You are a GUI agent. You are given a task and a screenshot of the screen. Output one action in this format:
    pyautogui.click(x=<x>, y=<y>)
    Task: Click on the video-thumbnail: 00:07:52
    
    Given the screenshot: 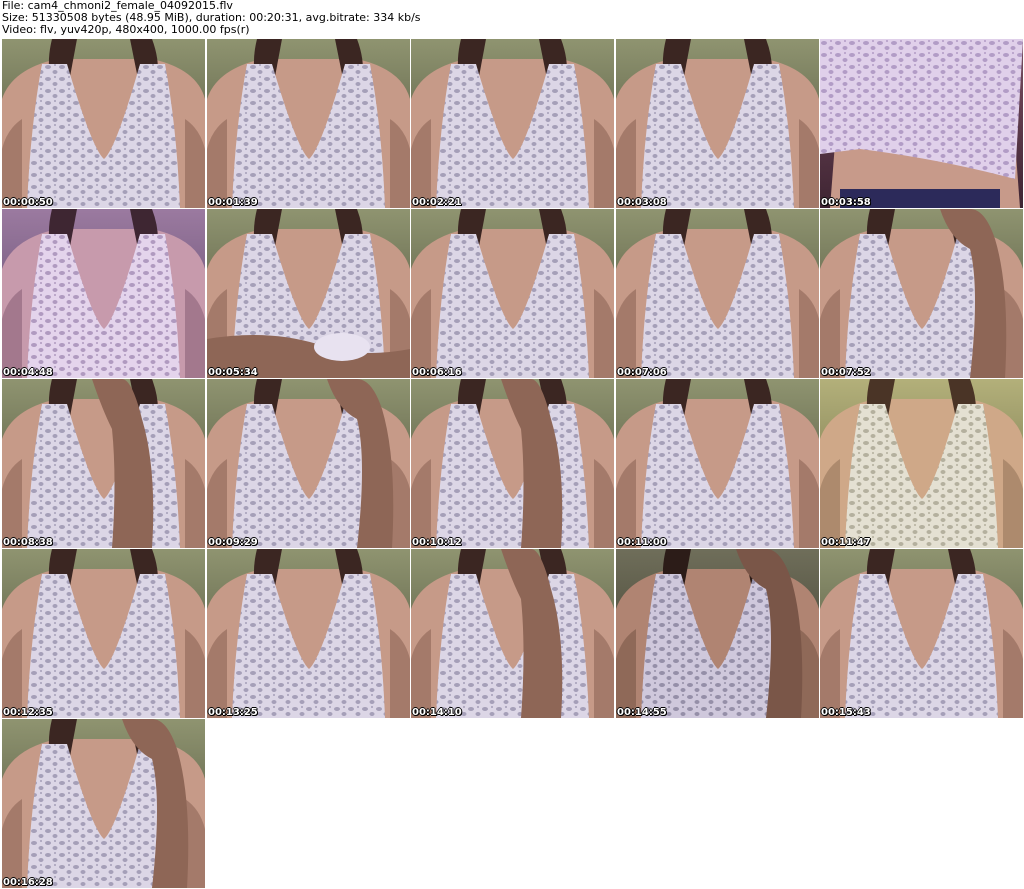 What is the action you would take?
    pyautogui.click(x=921, y=293)
    